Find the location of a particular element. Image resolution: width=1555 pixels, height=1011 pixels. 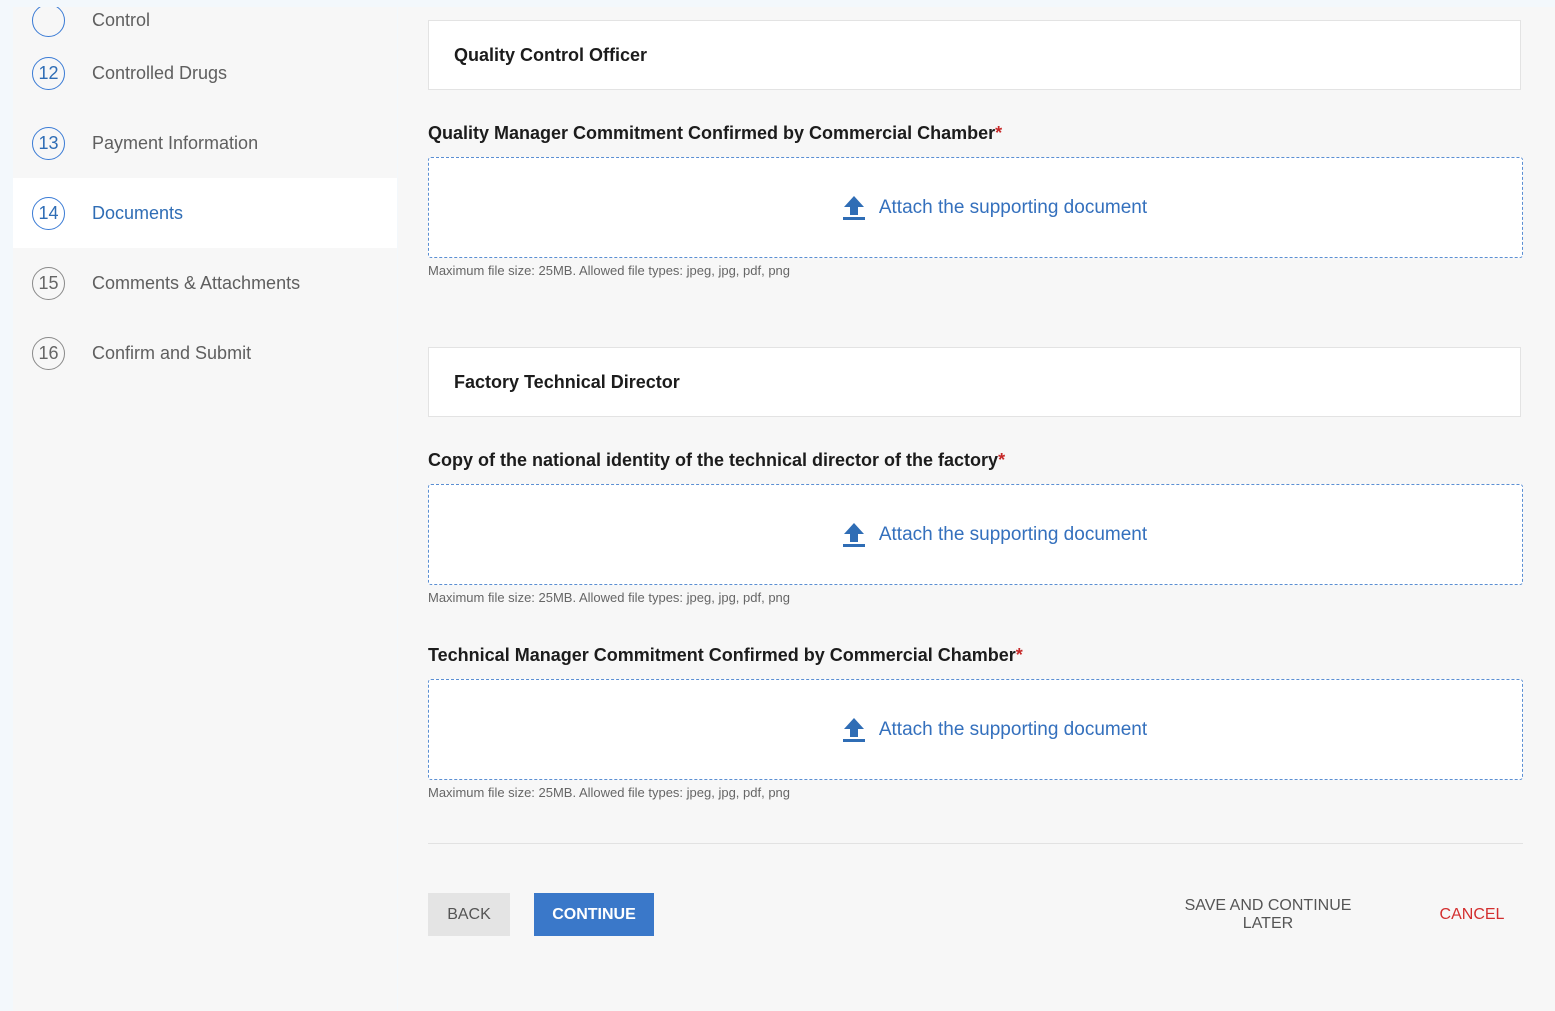

sidebar-step-payment-information: 13 Payment Information is located at coordinates (205, 143).